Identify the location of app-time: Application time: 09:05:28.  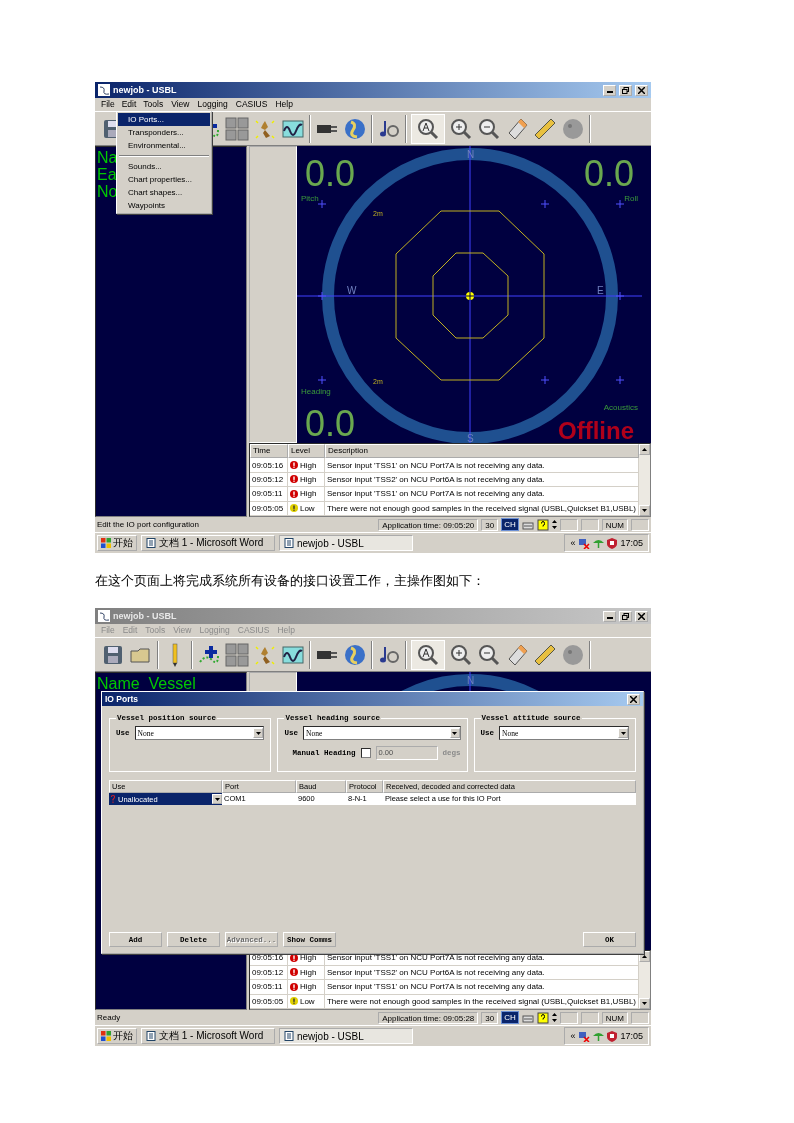
(428, 1017).